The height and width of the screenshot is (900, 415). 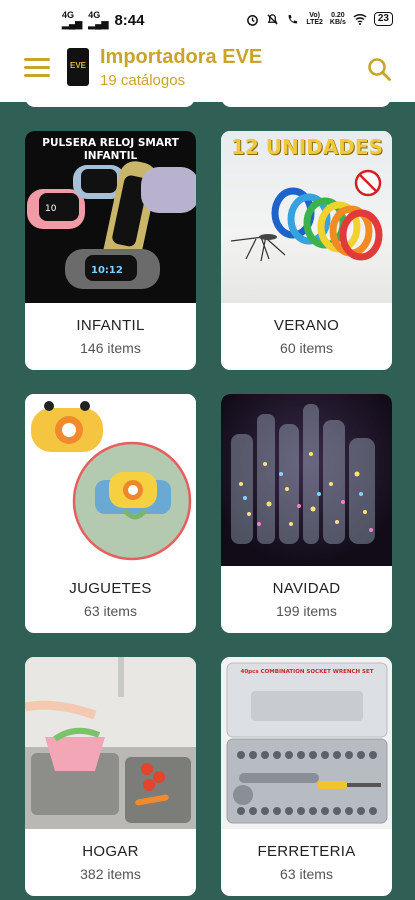 What do you see at coordinates (293, 18) in the screenshot?
I see `call-icon` at bounding box center [293, 18].